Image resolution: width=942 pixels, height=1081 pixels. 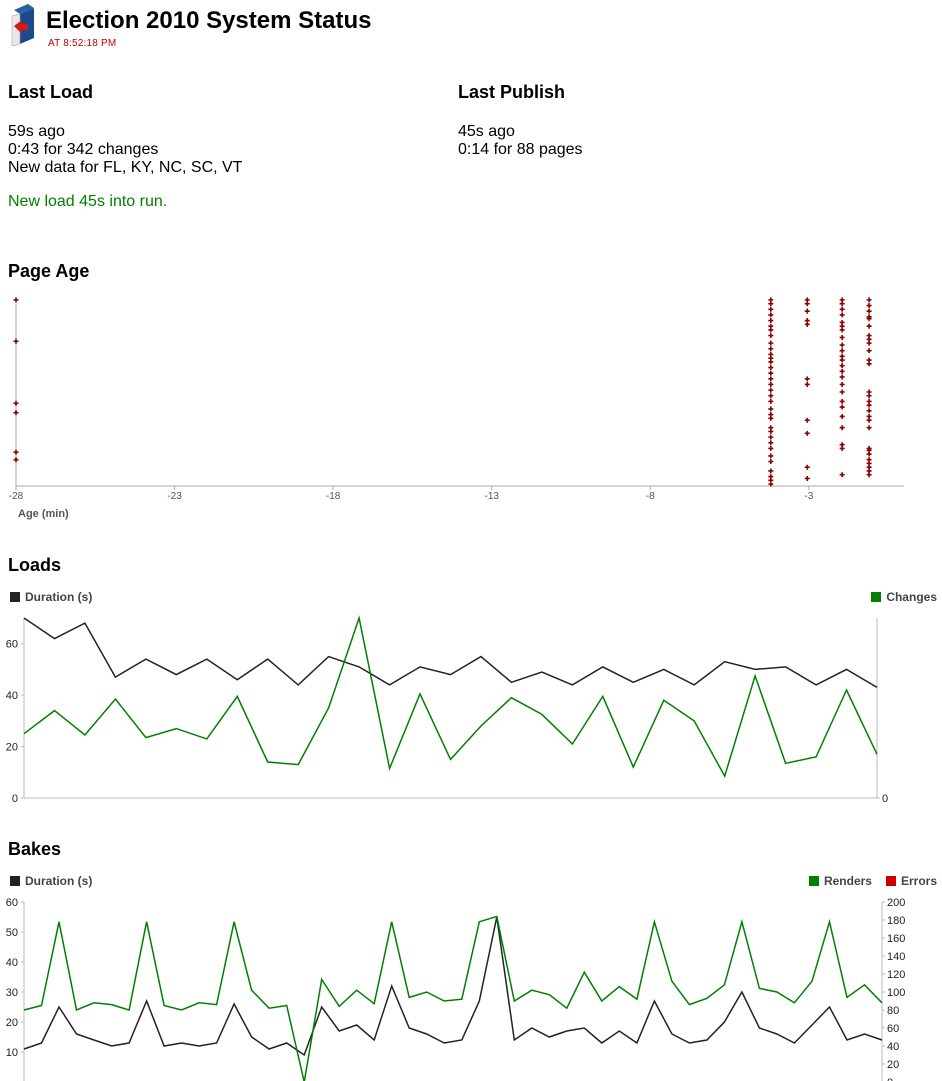 What do you see at coordinates (893, 1029) in the screenshot?
I see `right-tick-label: 60` at bounding box center [893, 1029].